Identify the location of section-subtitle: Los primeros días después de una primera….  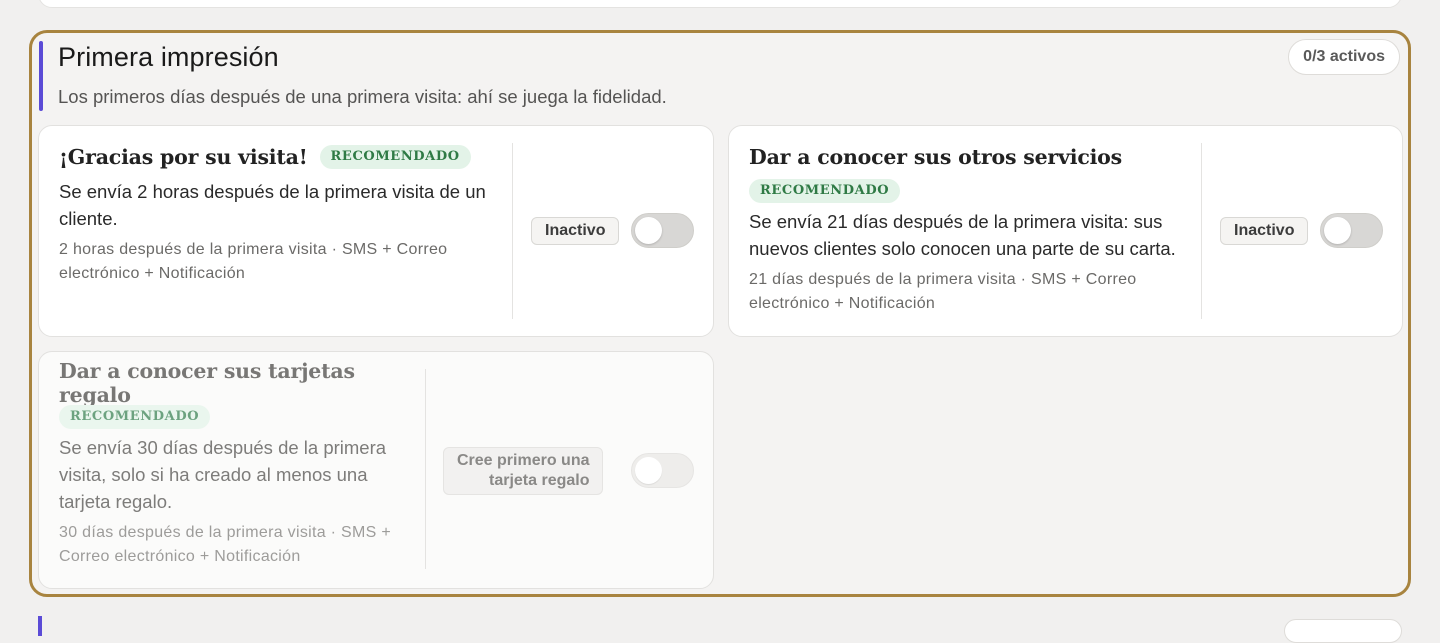
(362, 96).